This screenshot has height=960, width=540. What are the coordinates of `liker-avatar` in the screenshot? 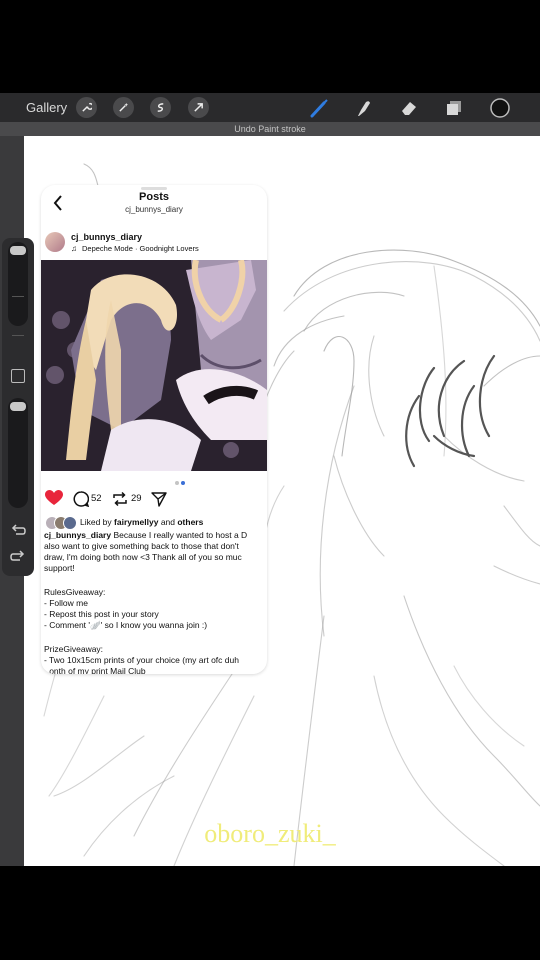 It's located at (70, 523).